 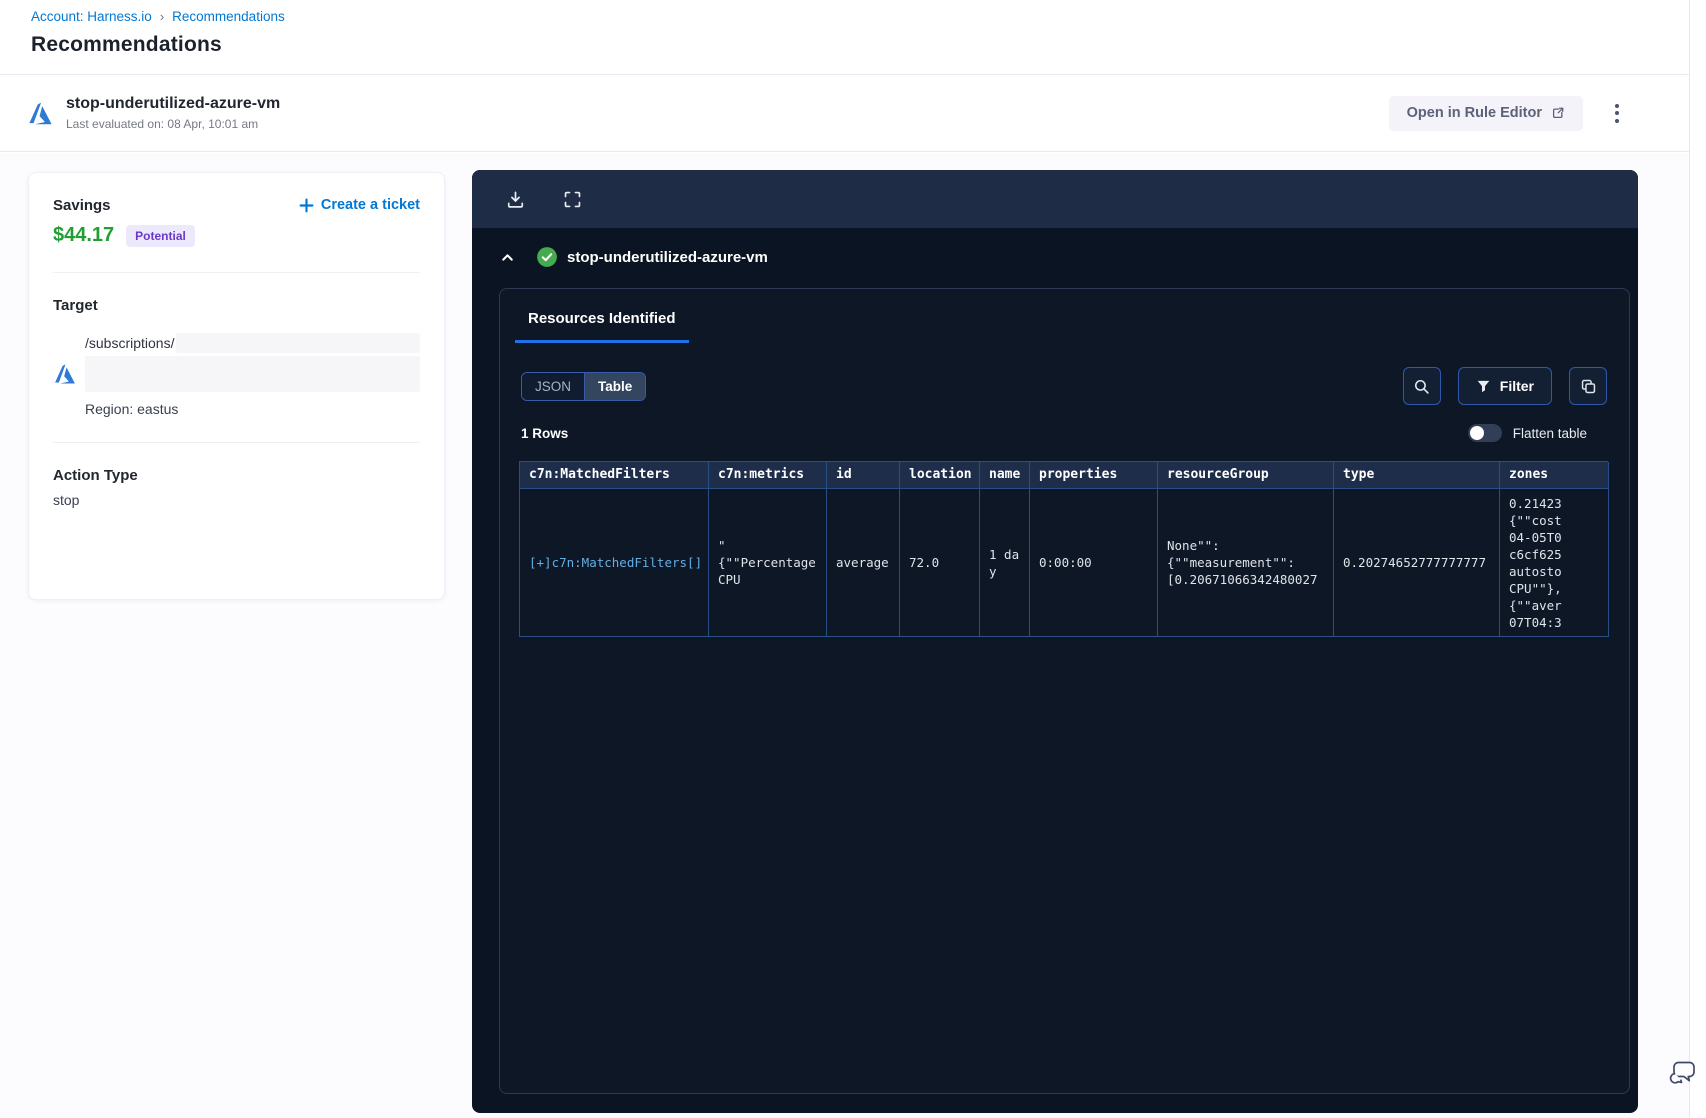 I want to click on view-json-button: JSON, so click(x=554, y=386).